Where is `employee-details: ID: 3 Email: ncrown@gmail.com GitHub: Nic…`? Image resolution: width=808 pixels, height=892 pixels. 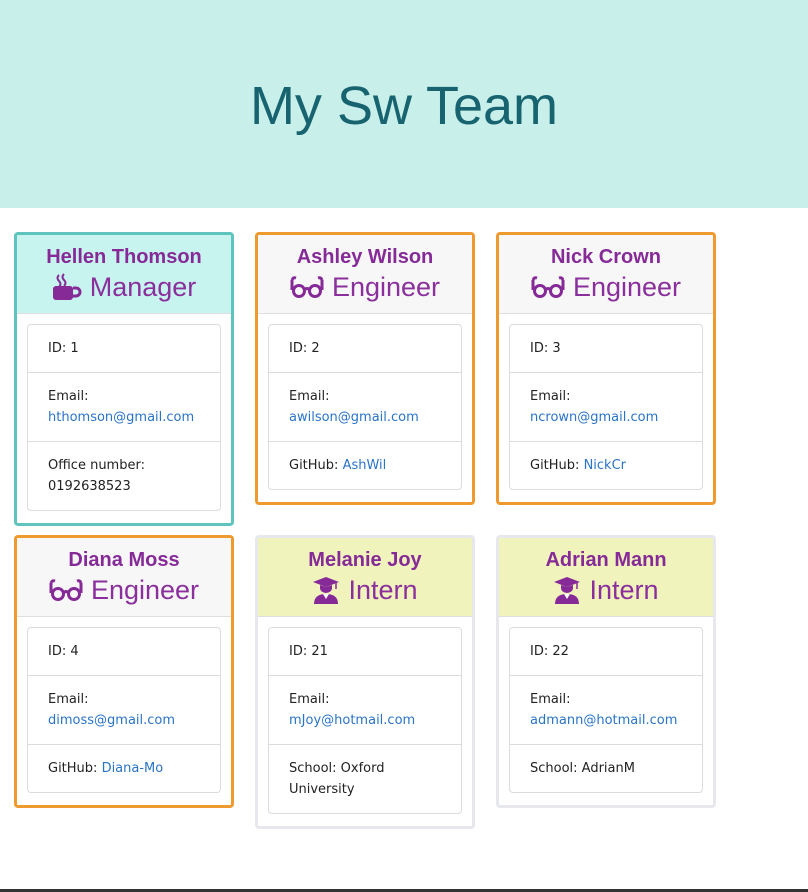 employee-details: ID: 3 Email: ncrown@gmail.com GitHub: Nic… is located at coordinates (606, 407).